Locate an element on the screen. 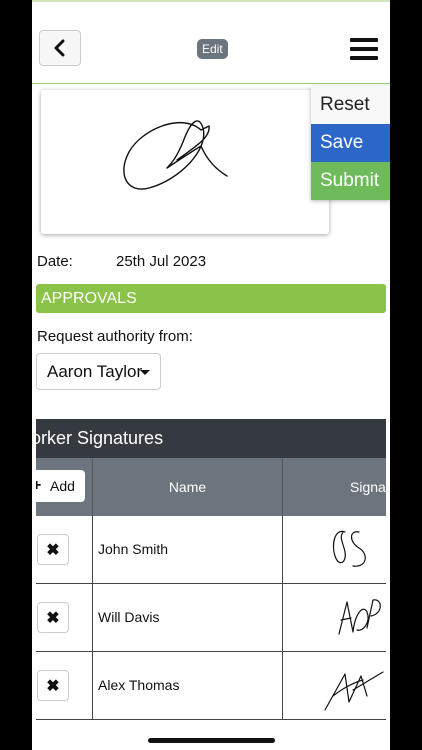 The width and height of the screenshot is (422, 750). table-row: ✖ John Smith is located at coordinates (211, 550).